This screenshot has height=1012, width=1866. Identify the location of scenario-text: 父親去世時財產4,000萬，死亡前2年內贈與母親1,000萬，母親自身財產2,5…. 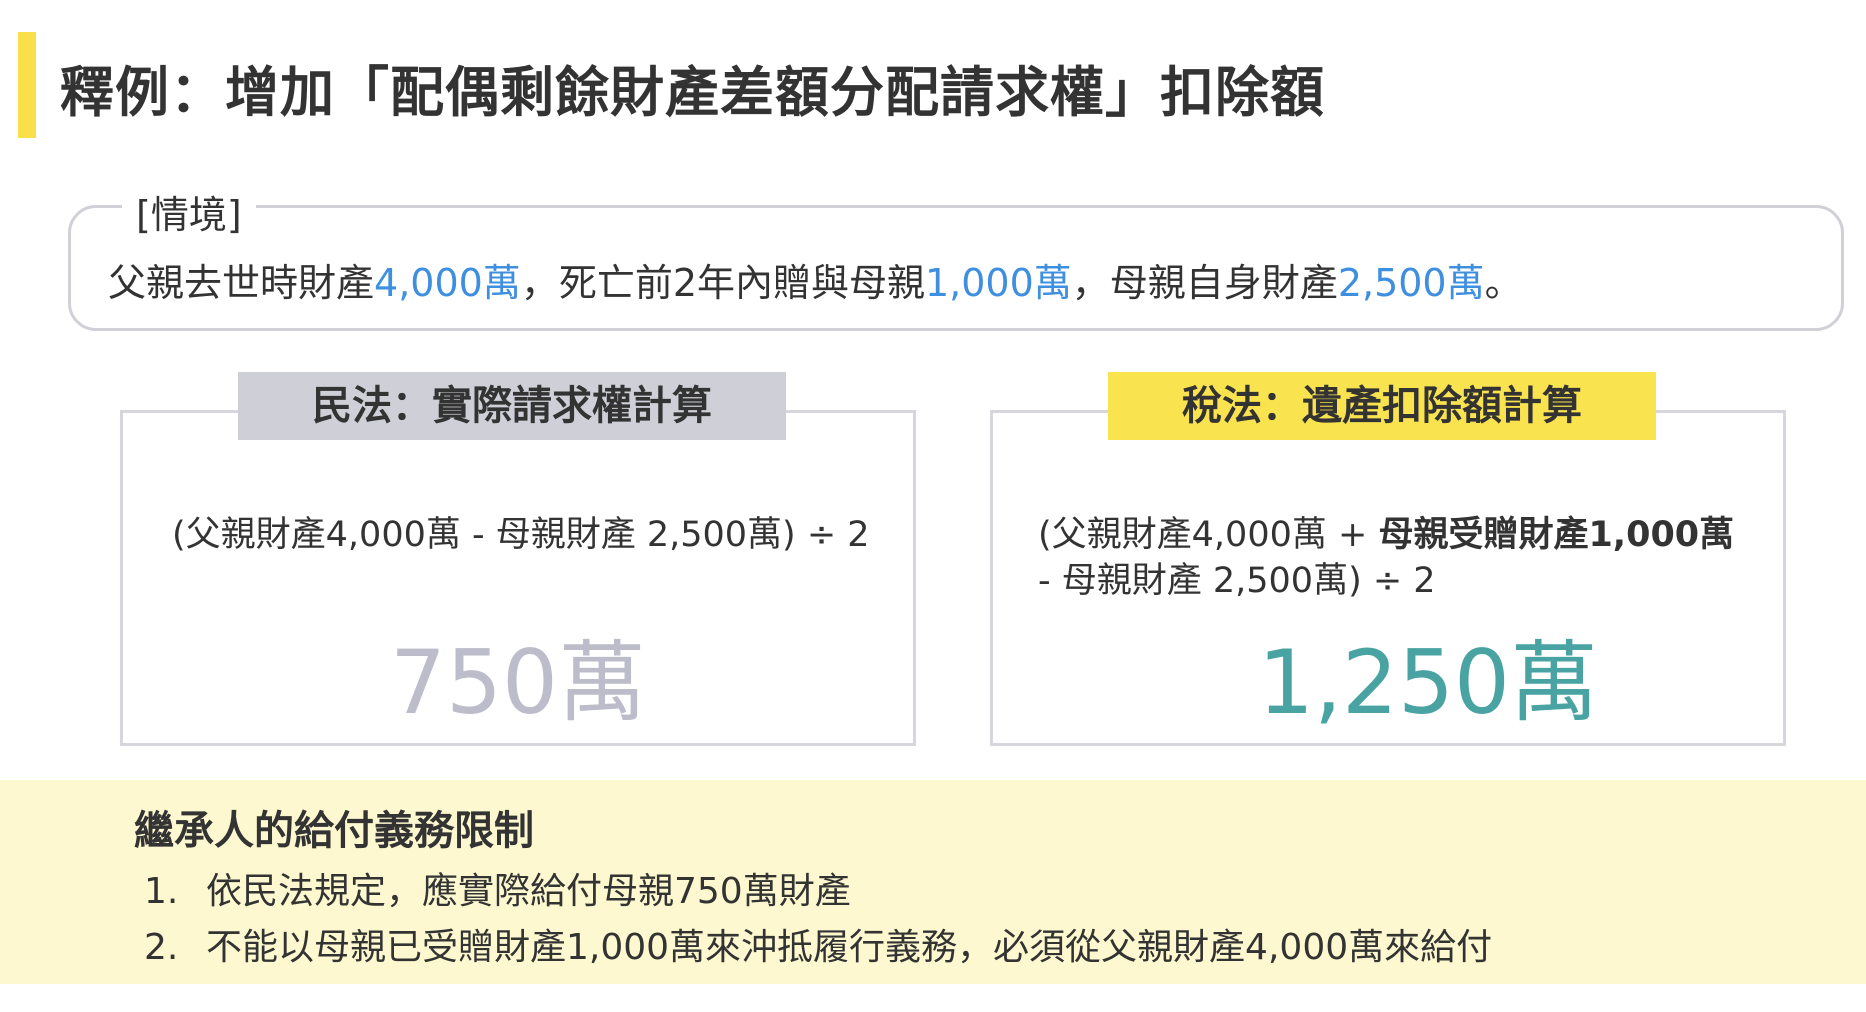
(815, 279).